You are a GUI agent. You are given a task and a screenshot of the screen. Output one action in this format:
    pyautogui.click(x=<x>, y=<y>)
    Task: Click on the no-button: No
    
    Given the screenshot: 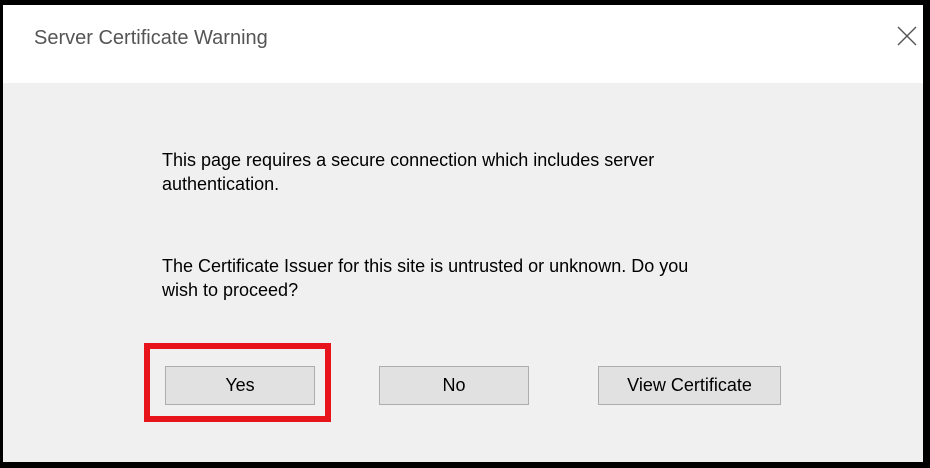 What is the action you would take?
    pyautogui.click(x=454, y=385)
    